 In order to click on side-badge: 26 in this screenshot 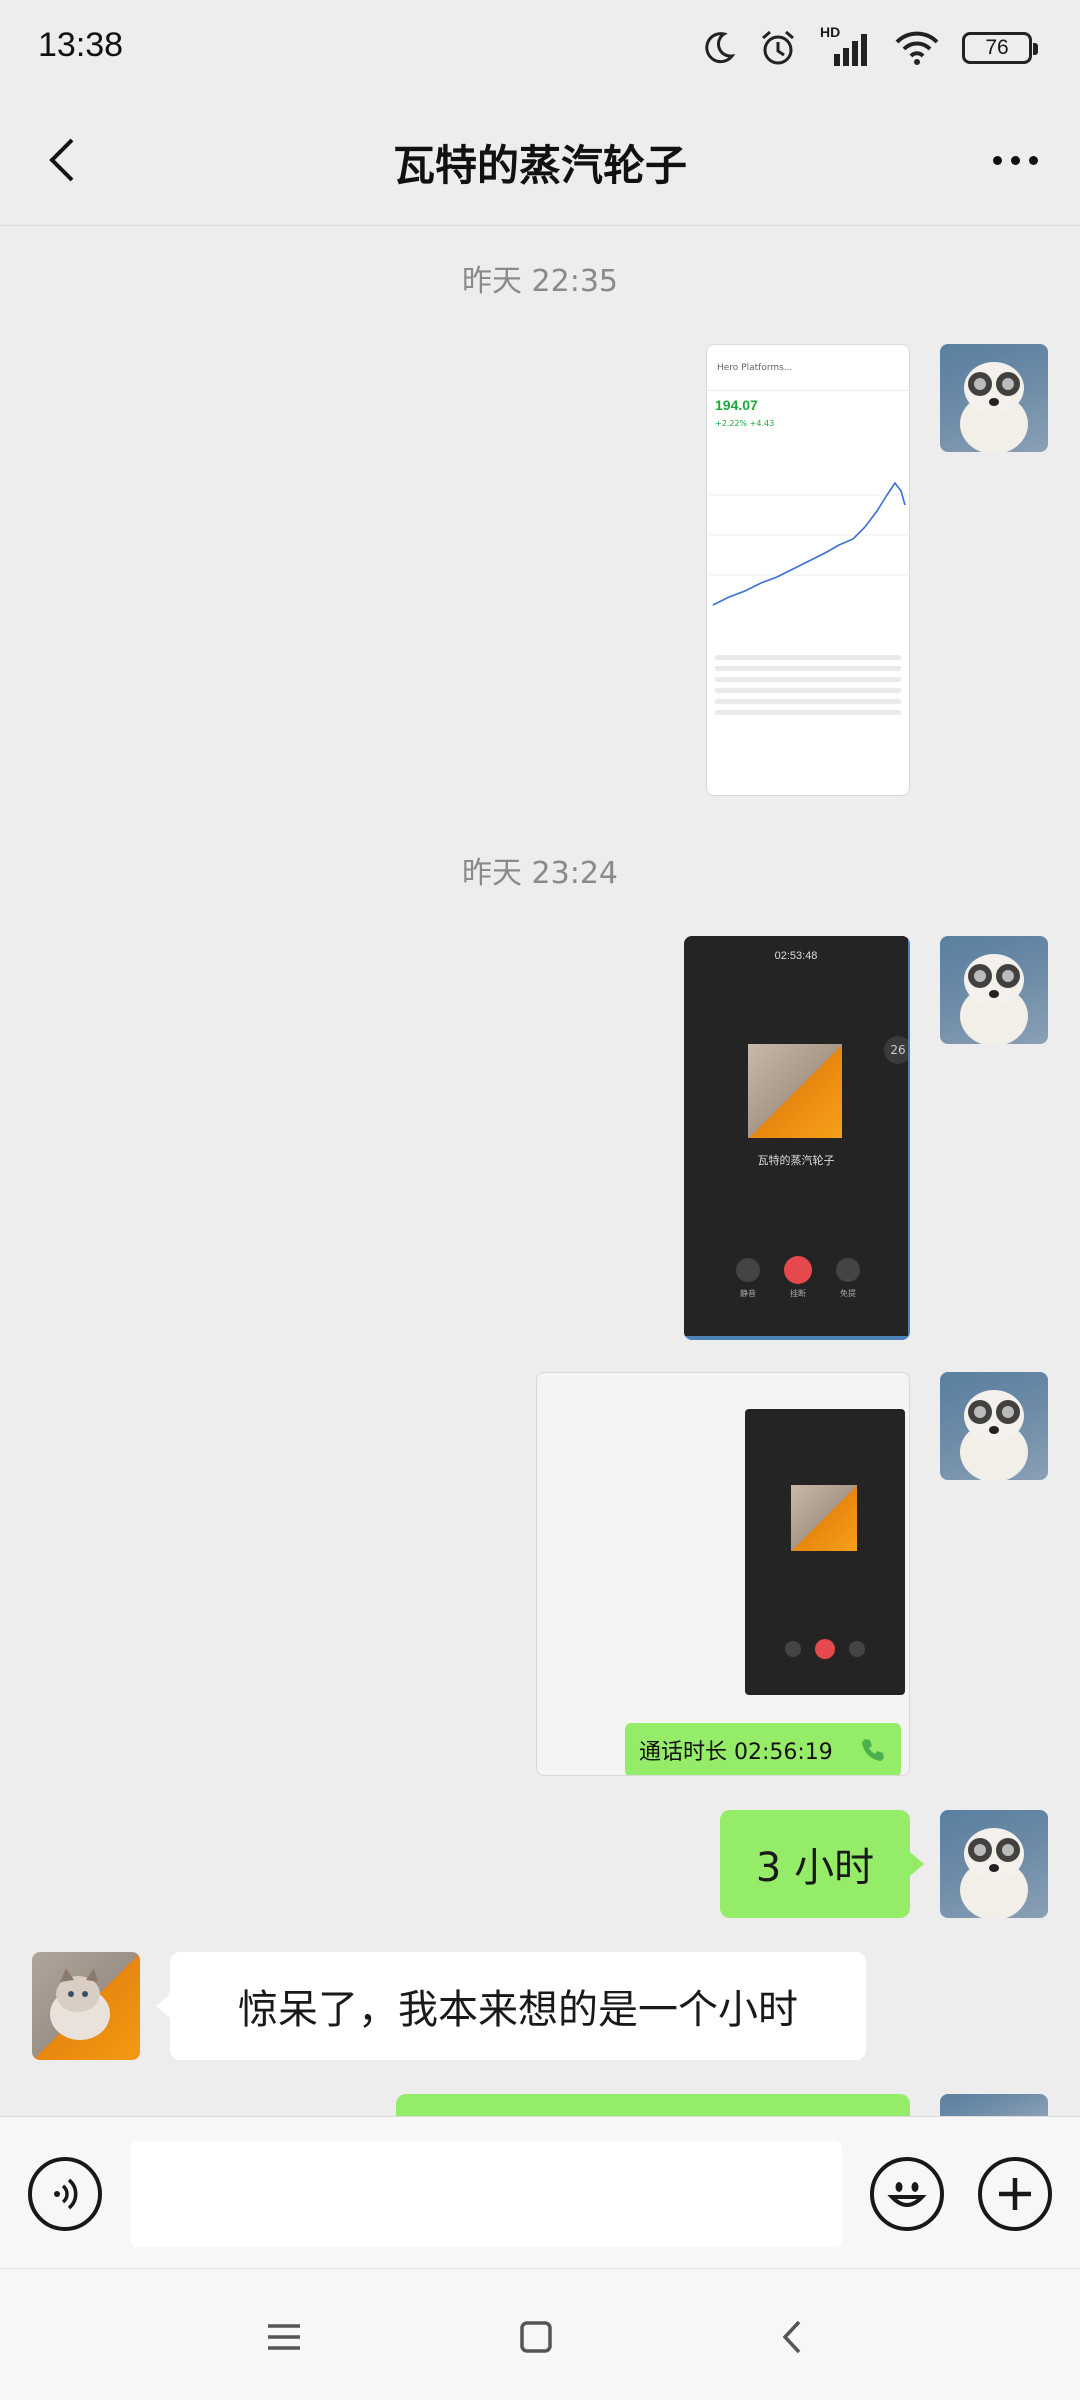, I will do `click(896, 1050)`.